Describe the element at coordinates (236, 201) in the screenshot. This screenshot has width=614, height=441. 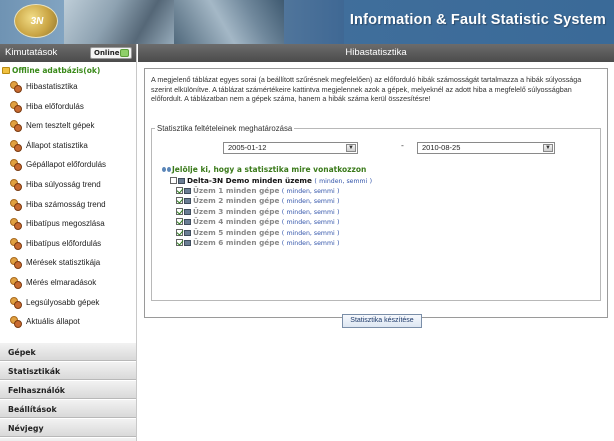
I see `node-name: Üzem 2 minden gépe` at that location.